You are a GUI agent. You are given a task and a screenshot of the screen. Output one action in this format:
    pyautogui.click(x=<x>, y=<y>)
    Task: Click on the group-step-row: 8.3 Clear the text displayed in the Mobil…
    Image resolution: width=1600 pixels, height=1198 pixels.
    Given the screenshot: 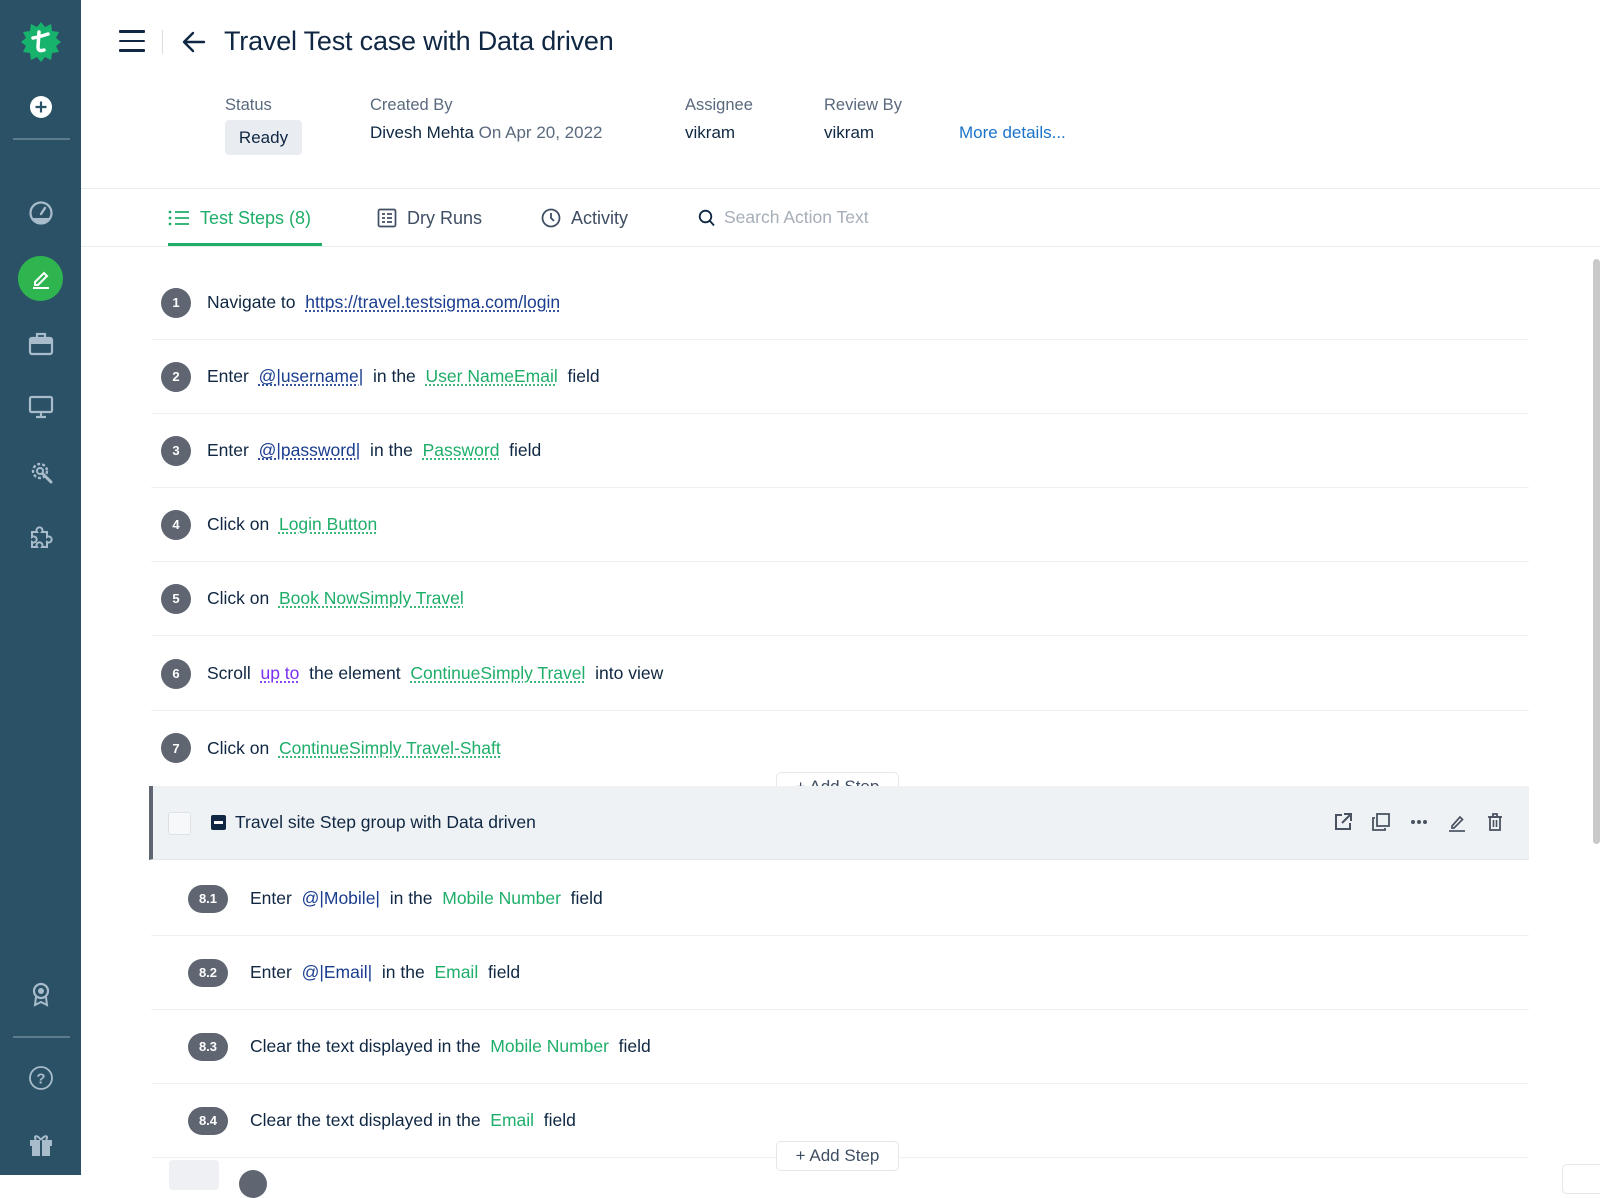 What is the action you would take?
    pyautogui.click(x=840, y=1047)
    